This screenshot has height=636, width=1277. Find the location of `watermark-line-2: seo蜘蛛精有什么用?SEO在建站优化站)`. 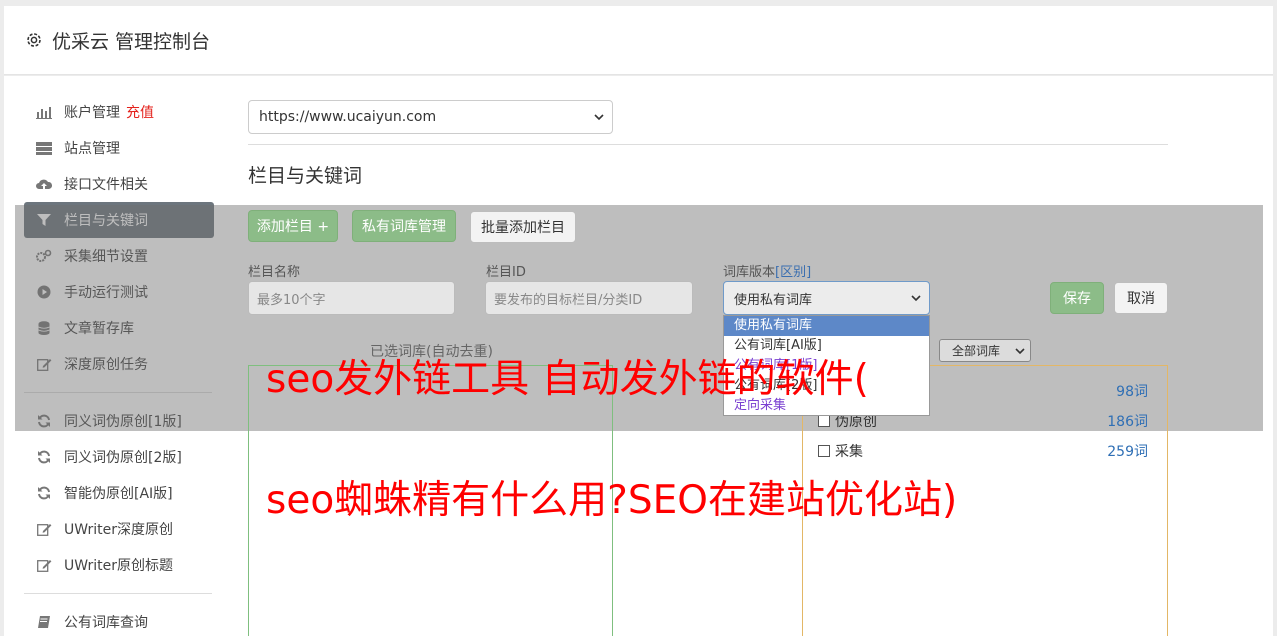

watermark-line-2: seo蜘蛛精有什么用?SEO在建站优化站) is located at coordinates (612, 500).